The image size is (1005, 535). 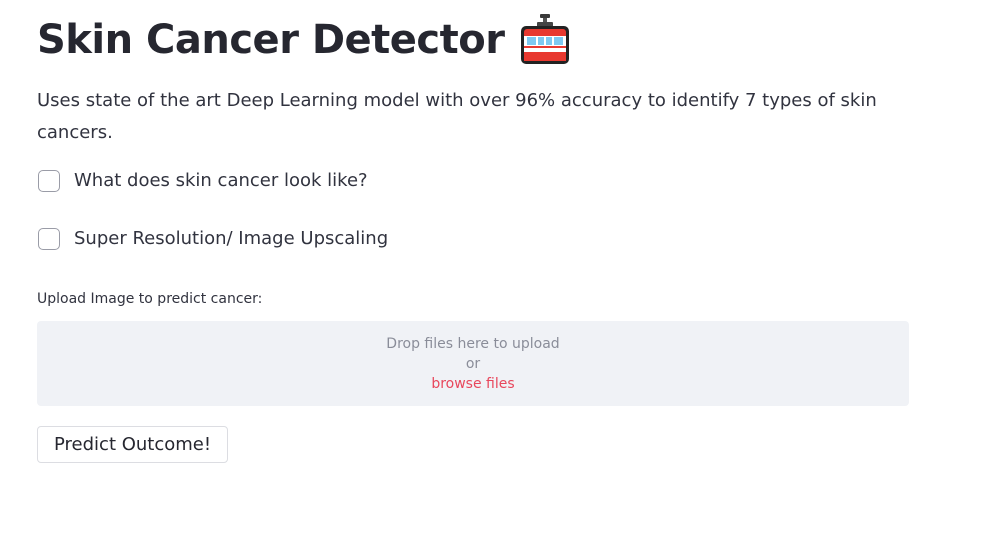 I want to click on aerial-tramway-icon, so click(x=545, y=40).